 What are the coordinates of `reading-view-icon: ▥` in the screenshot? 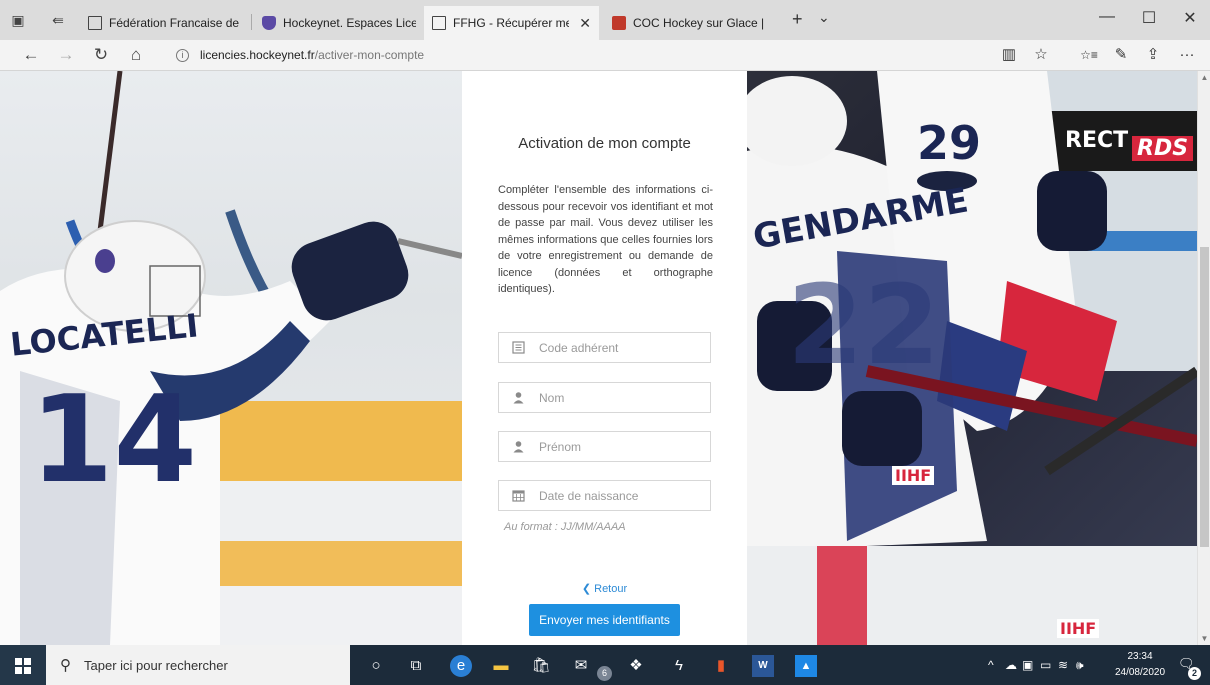 It's located at (1009, 55).